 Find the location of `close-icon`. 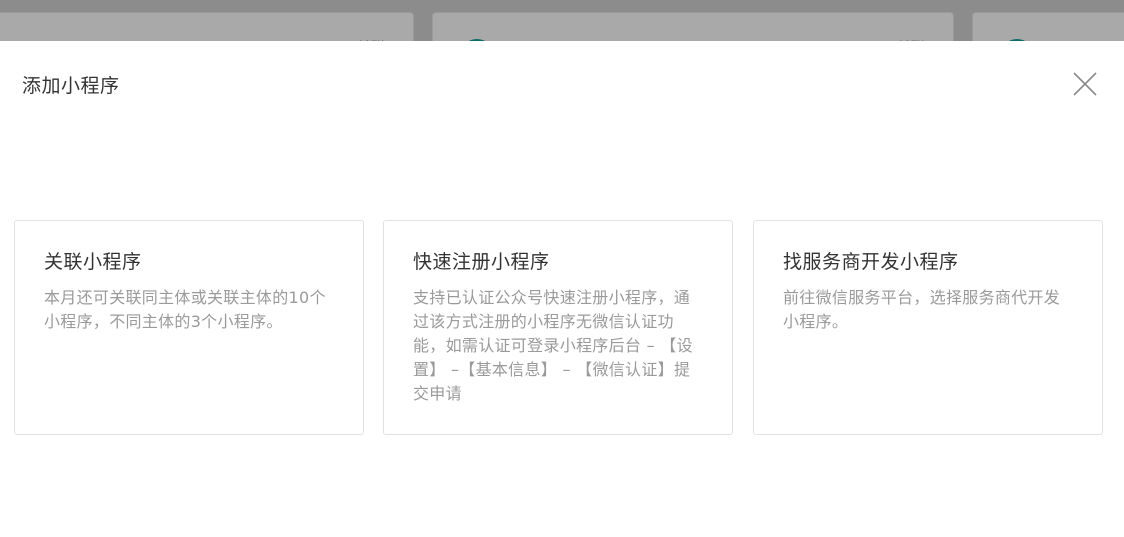

close-icon is located at coordinates (1085, 84).